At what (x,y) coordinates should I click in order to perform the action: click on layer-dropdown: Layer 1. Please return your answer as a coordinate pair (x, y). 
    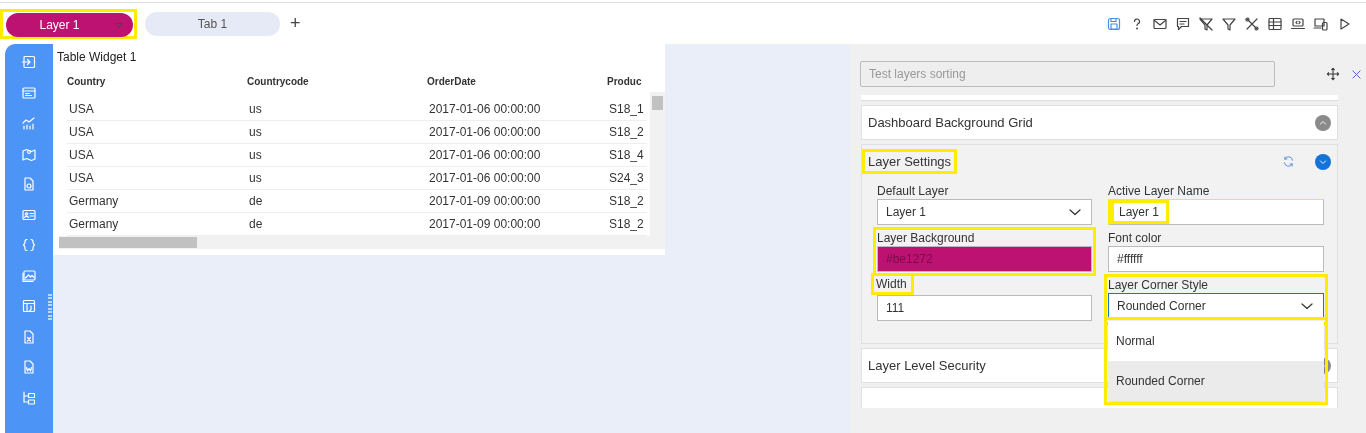
    Looking at the image, I should click on (69, 25).